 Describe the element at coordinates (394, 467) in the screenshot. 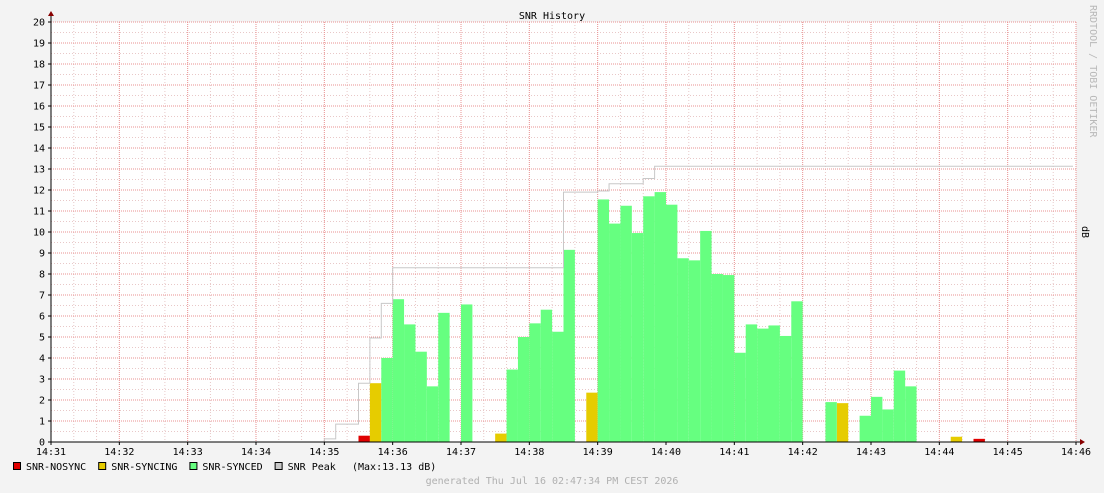

I see `legend-max-note: (Max:13.13 dB)` at that location.